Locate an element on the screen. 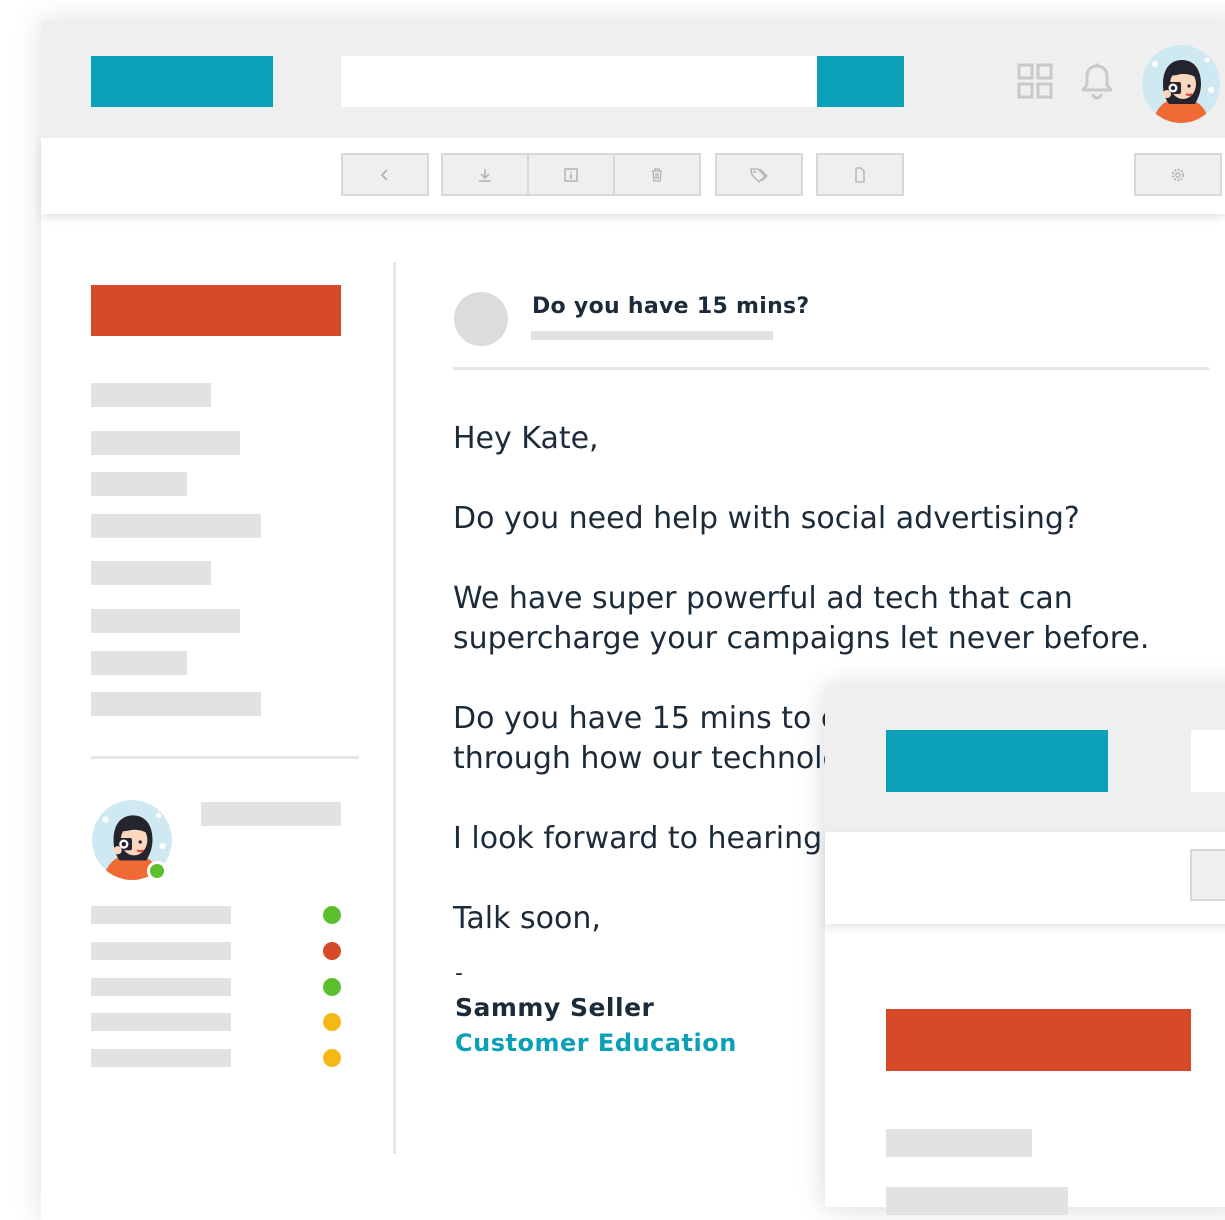 The width and height of the screenshot is (1225, 1220). email-paragraph: through how our technolo is located at coordinates (647, 758).